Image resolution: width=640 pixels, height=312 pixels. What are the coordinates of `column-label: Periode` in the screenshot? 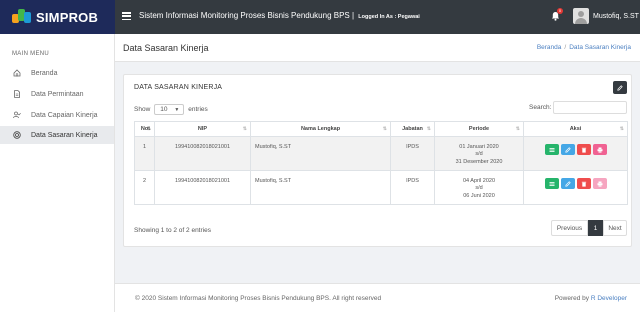 It's located at (479, 129).